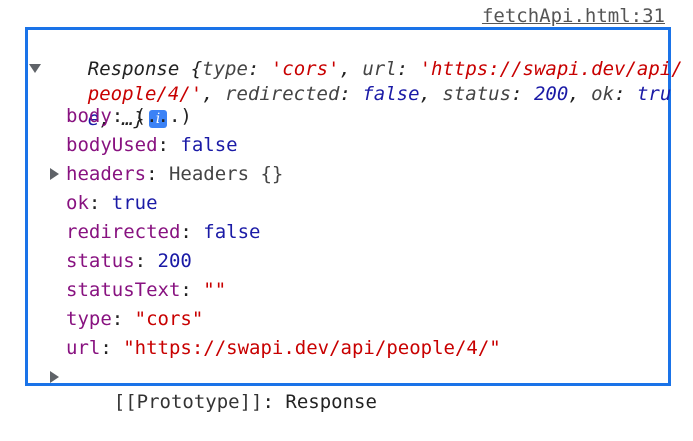 The image size is (693, 441). What do you see at coordinates (89, 319) in the screenshot?
I see `property-key: type` at bounding box center [89, 319].